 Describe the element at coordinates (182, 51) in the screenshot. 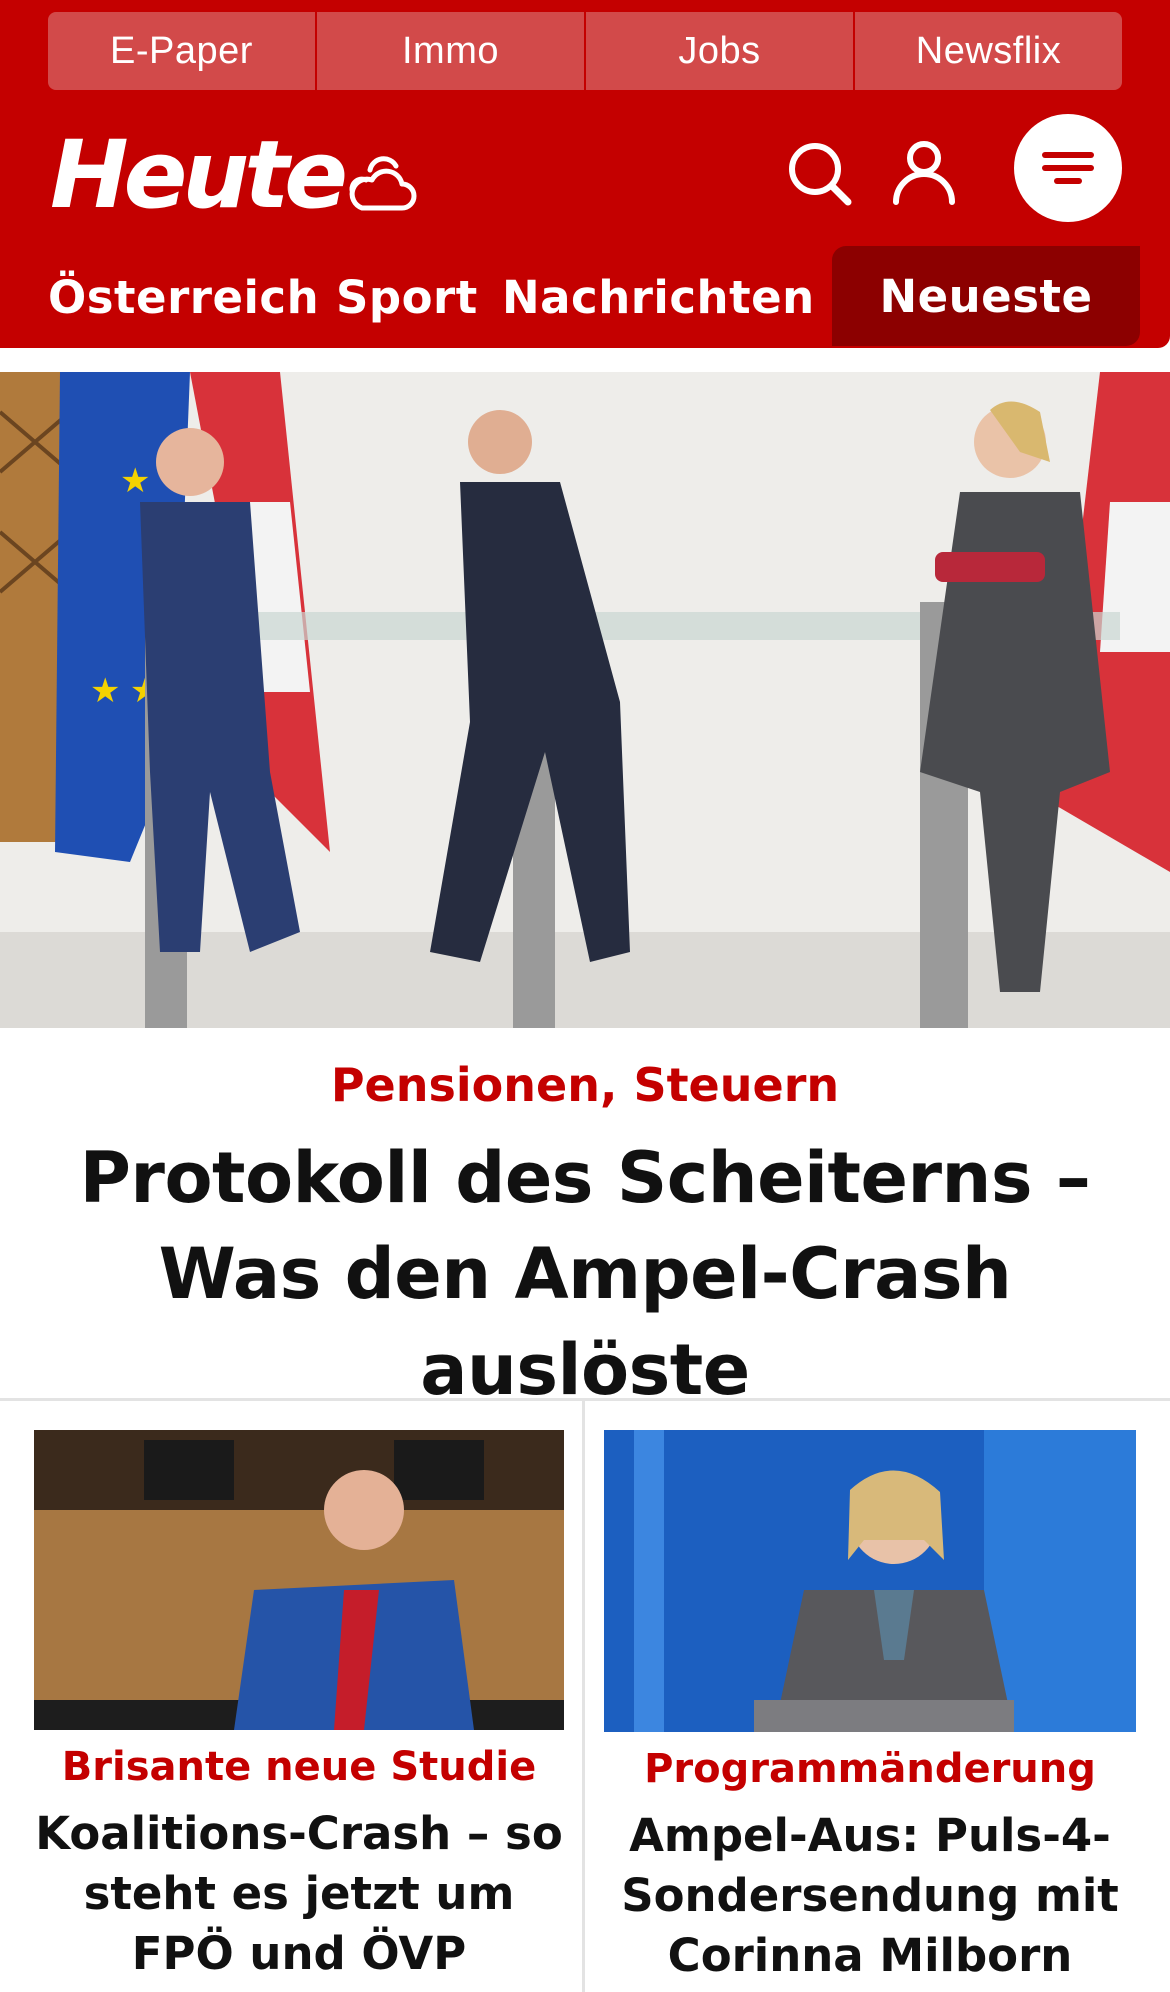

I see `service-link-epaper: E-Paper` at that location.